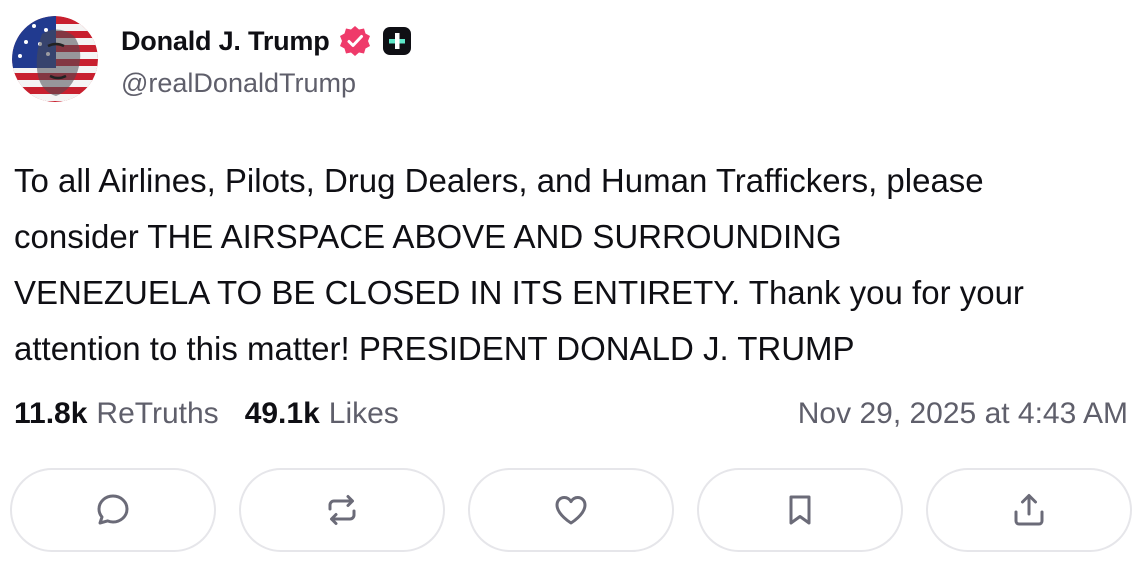  Describe the element at coordinates (354, 41) in the screenshot. I see `verified-badge-icon` at that location.